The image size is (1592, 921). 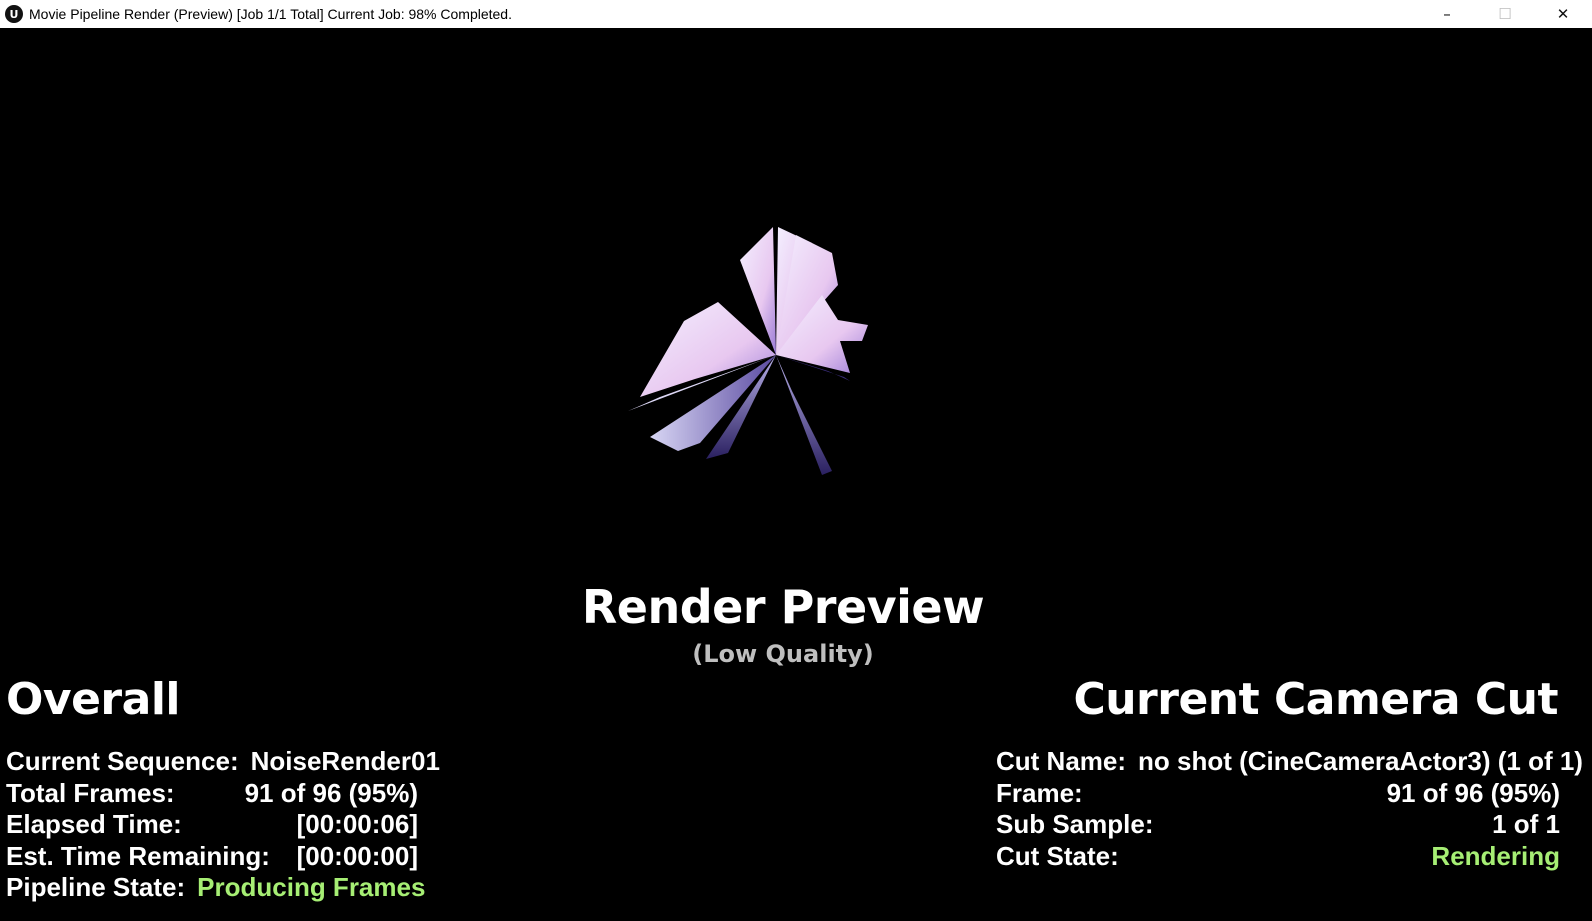 What do you see at coordinates (357, 855) in the screenshot?
I see `stat-value: [00:00:00]` at bounding box center [357, 855].